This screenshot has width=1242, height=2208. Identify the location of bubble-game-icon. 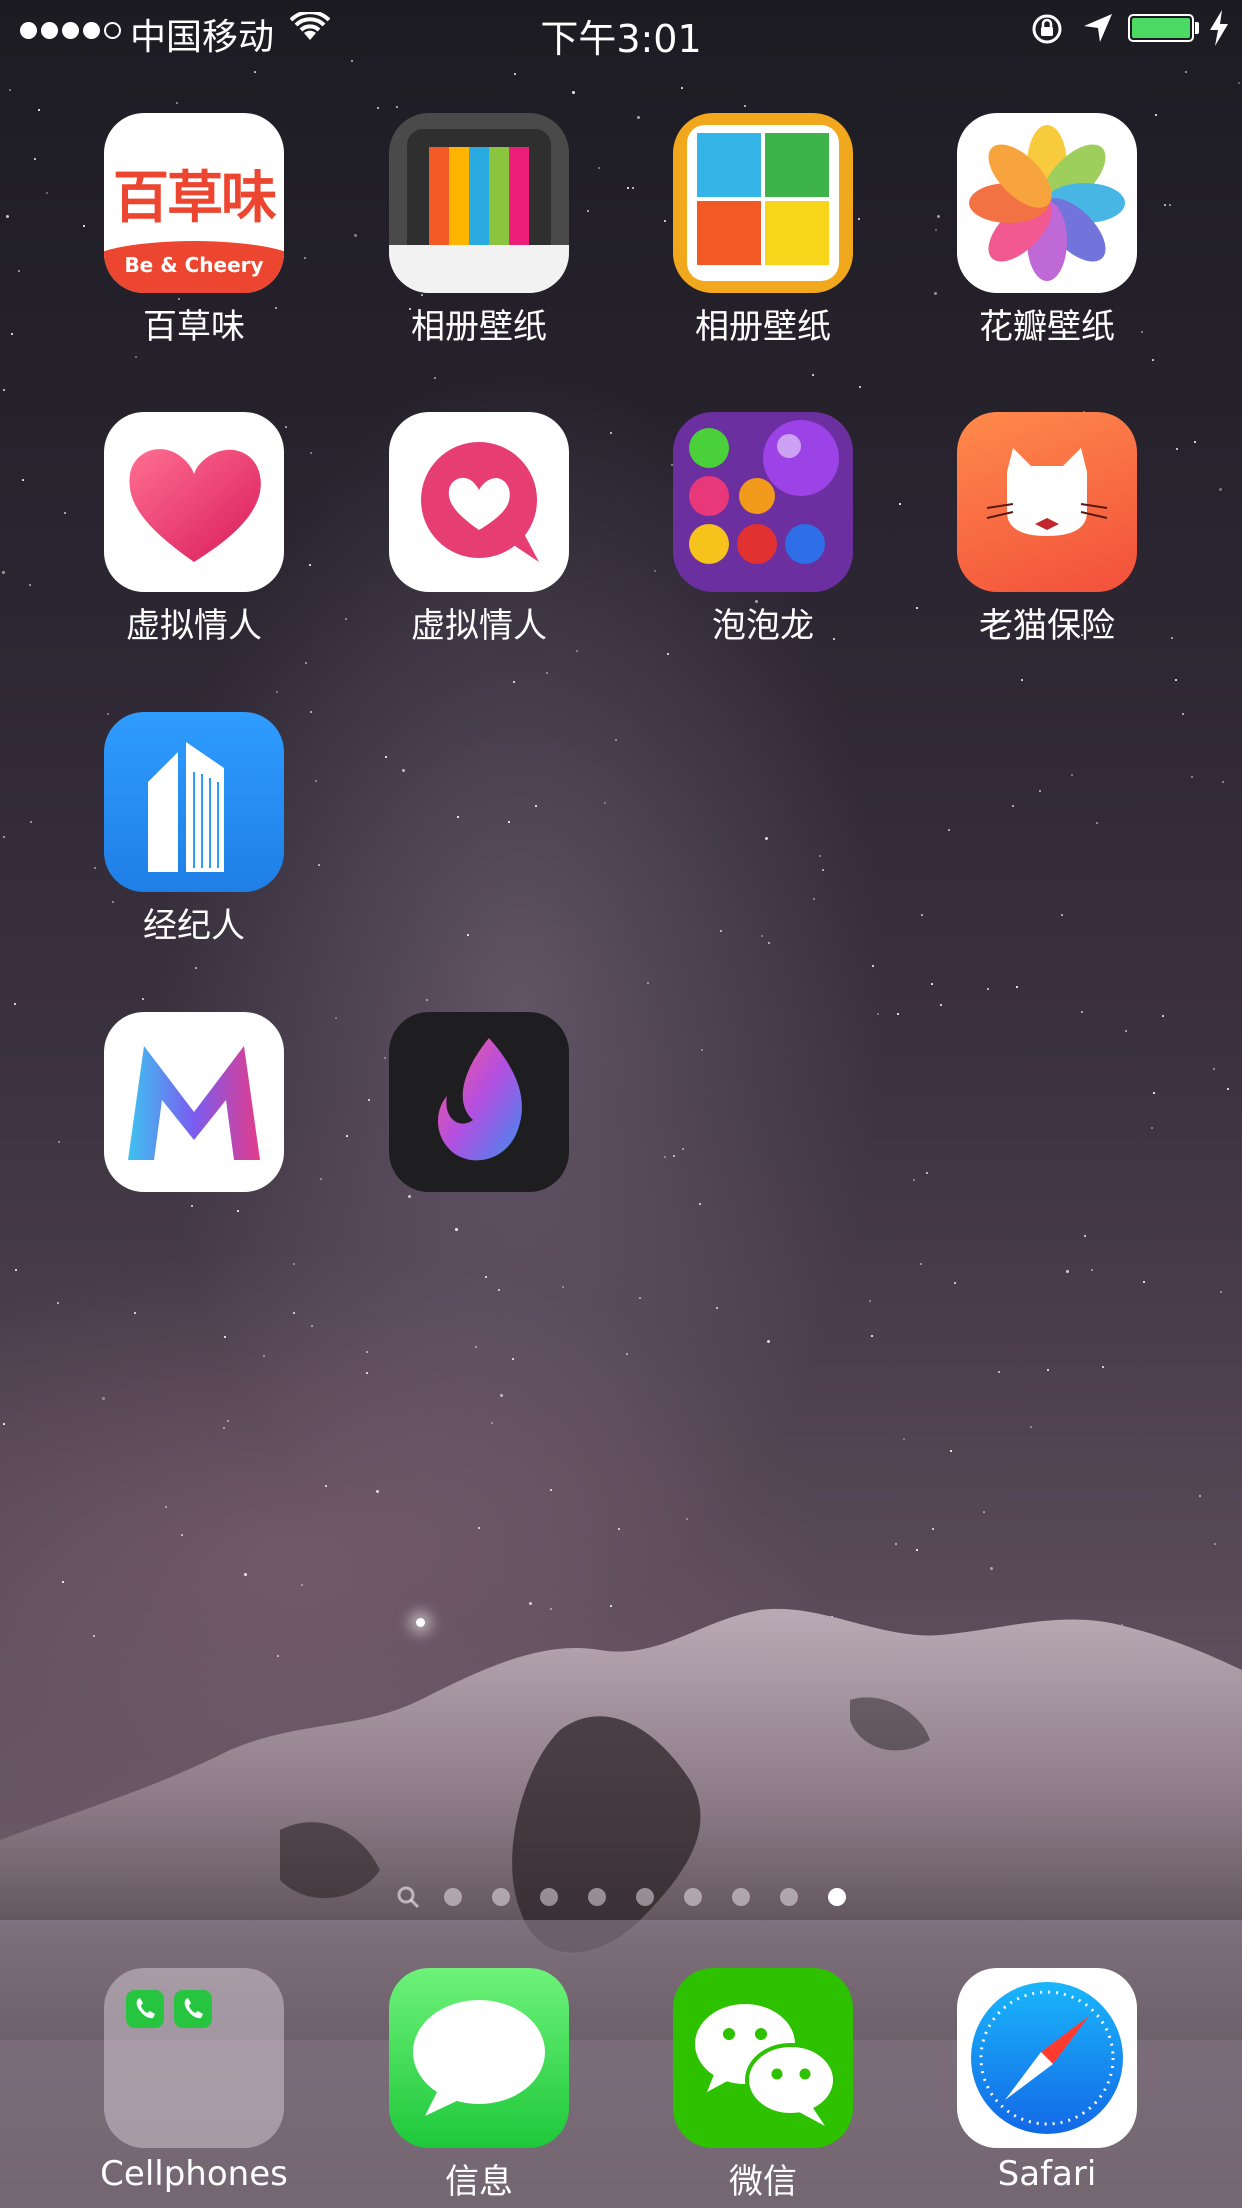
(763, 502).